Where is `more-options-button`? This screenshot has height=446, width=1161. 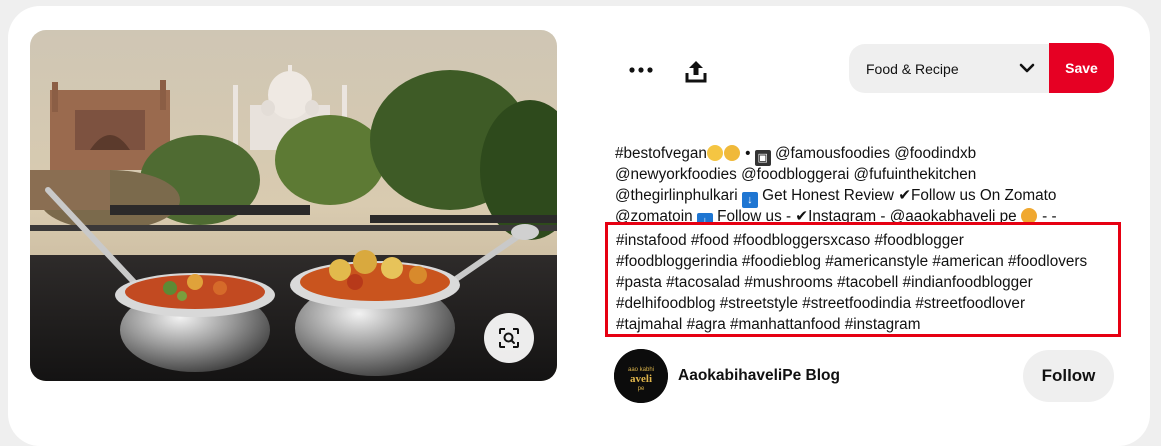
more-options-button is located at coordinates (641, 70).